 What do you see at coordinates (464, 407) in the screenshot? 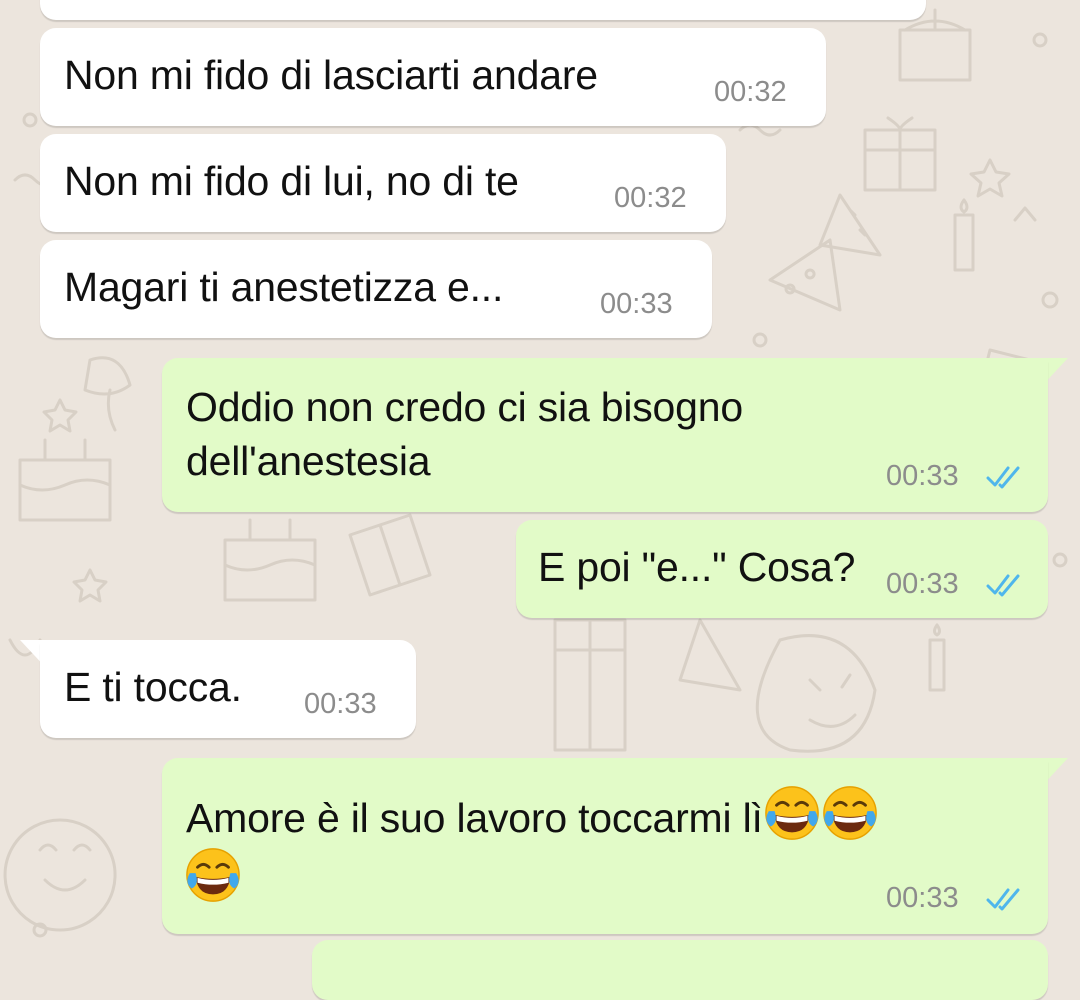
I see `message-text-line-1: Oddio non credo ci sia bisogno` at bounding box center [464, 407].